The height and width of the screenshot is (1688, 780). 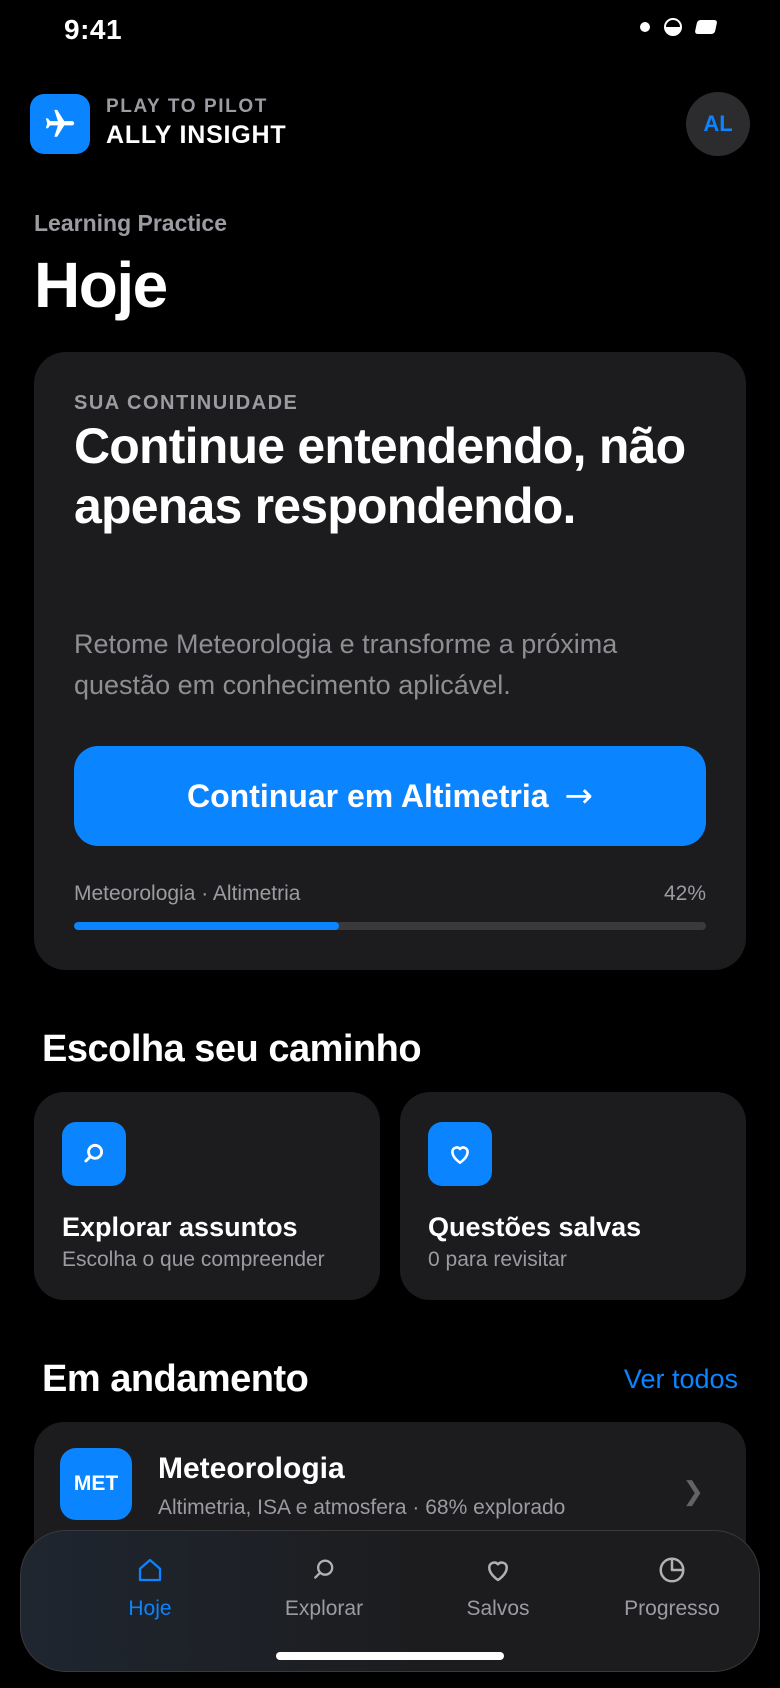 I want to click on tab-progresso: Progresso, so click(x=672, y=1587).